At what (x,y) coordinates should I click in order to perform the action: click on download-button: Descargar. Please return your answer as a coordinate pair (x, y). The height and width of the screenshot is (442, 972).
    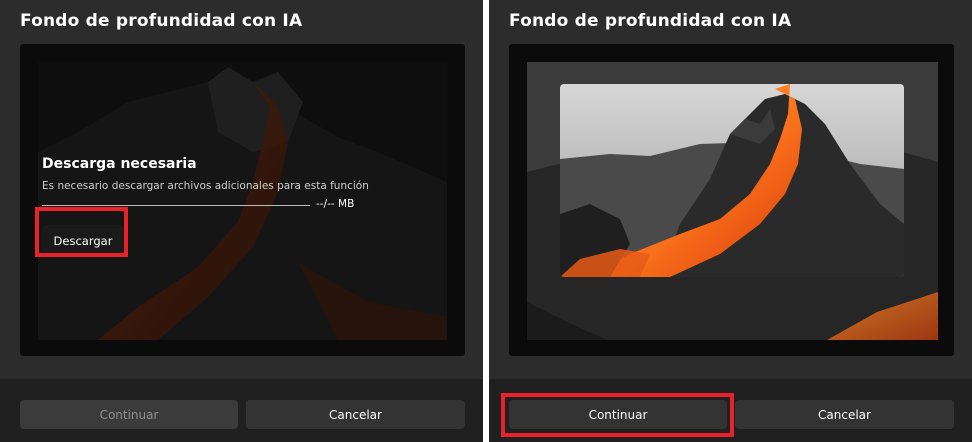
    Looking at the image, I should click on (83, 241).